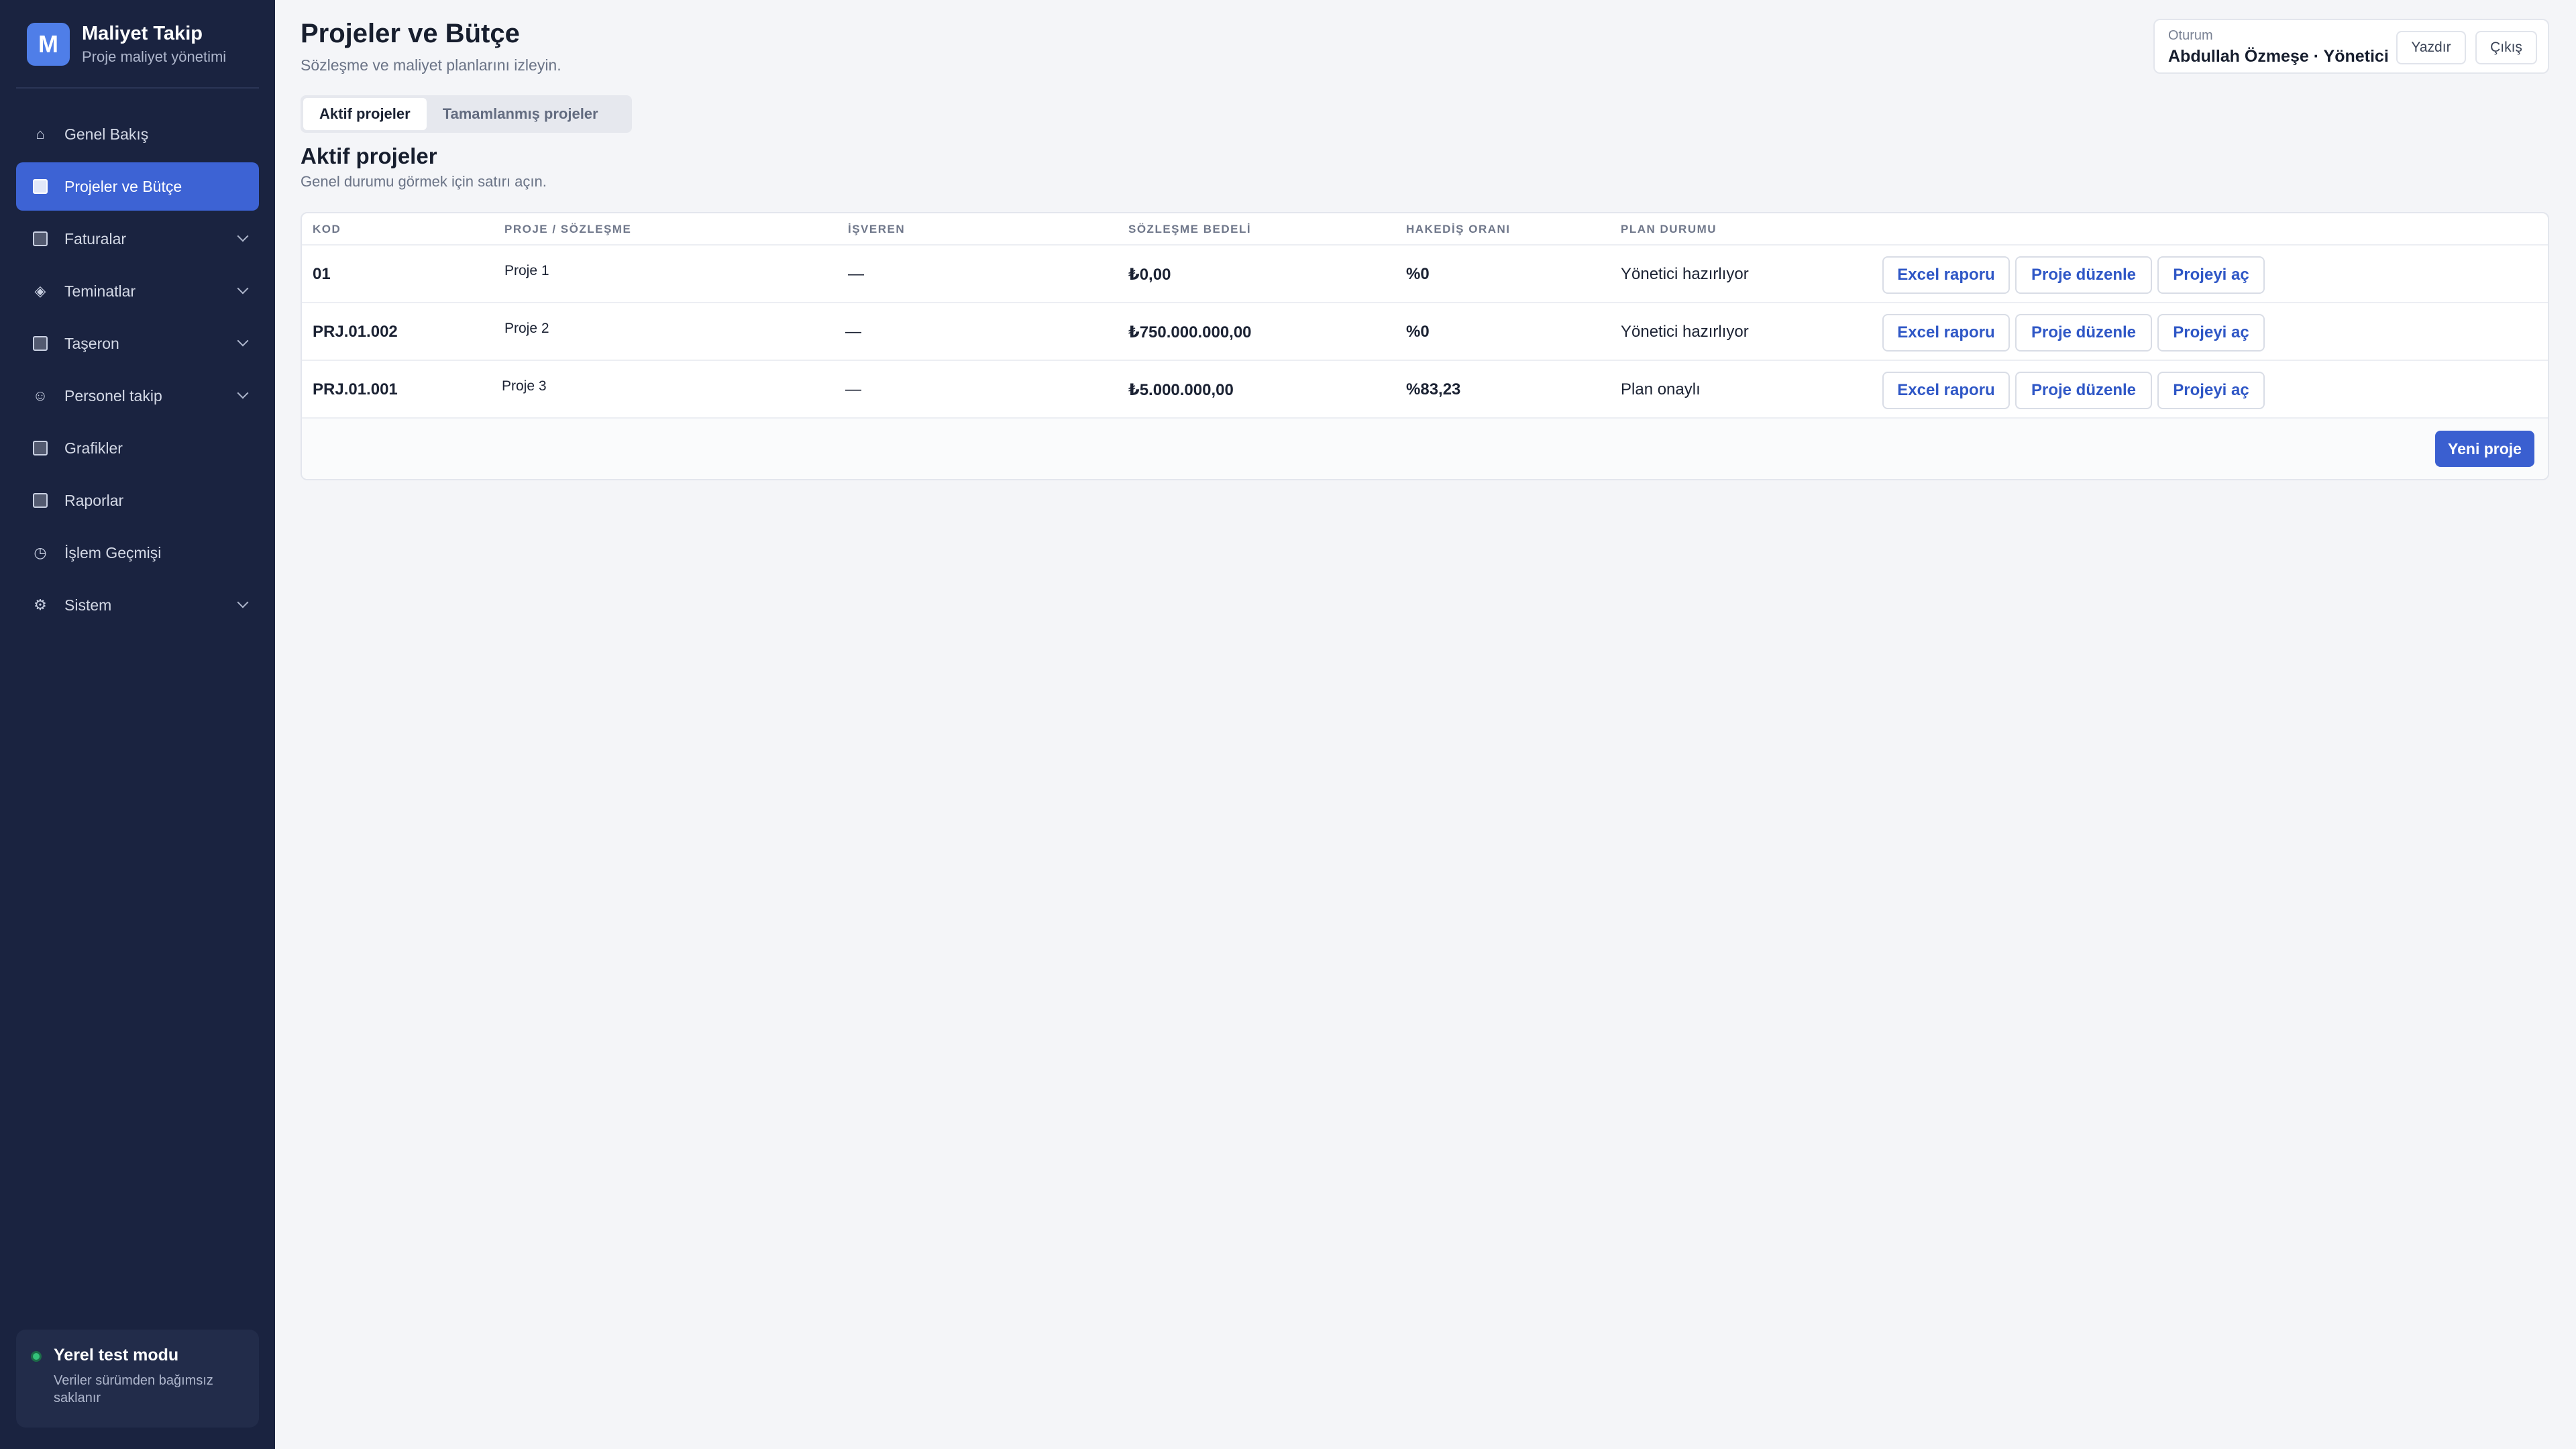 The image size is (2576, 1449). What do you see at coordinates (568, 229) in the screenshot?
I see `column-header-project: PROJE / SÖZLEŞME` at bounding box center [568, 229].